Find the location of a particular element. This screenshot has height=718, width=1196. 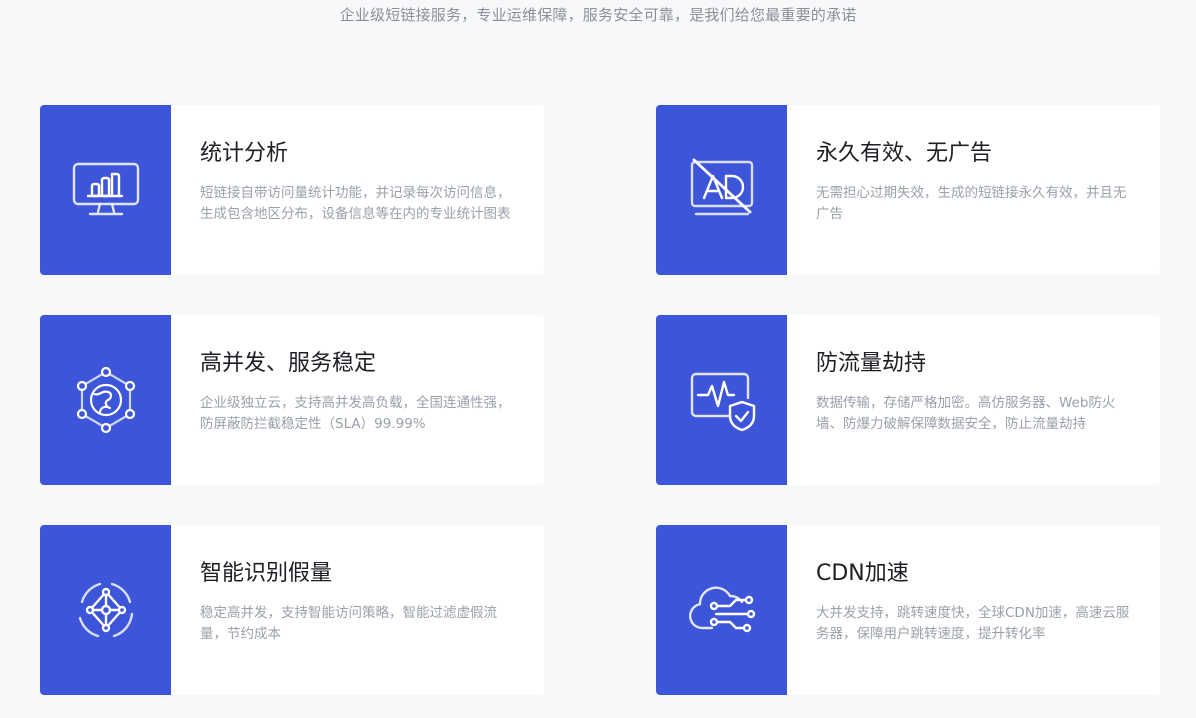

feature-title: 永久有效、无广告 is located at coordinates (904, 153).